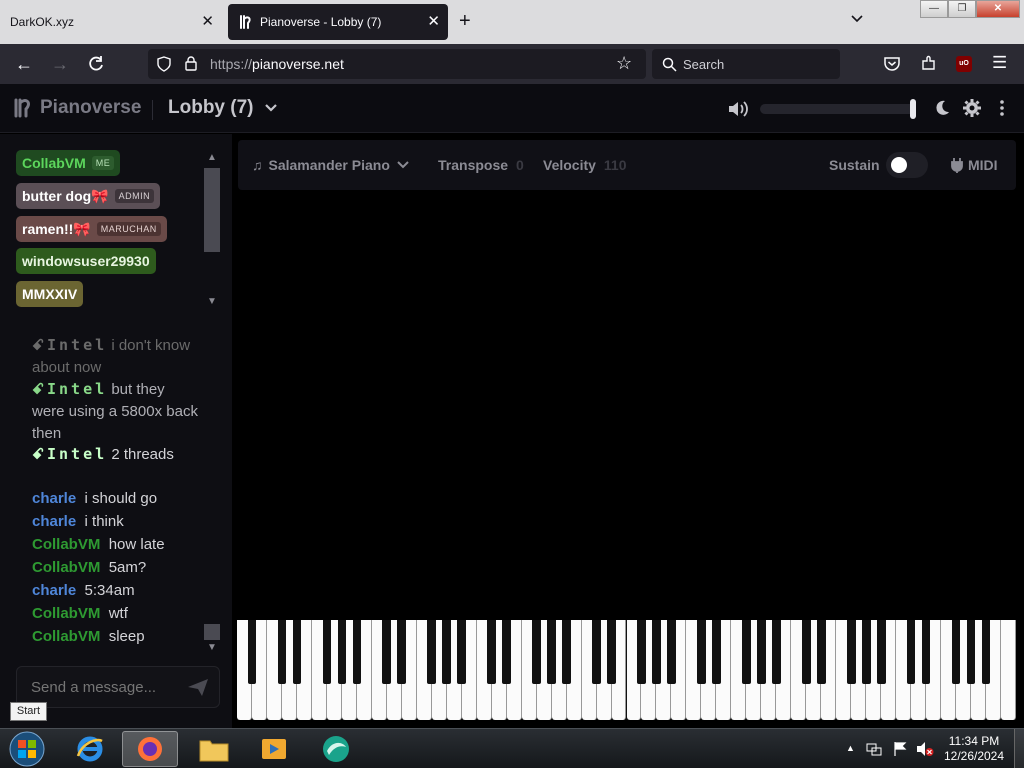 Image resolution: width=1024 pixels, height=768 pixels. What do you see at coordinates (615, 165) in the screenshot?
I see `velocity-value: 110` at bounding box center [615, 165].